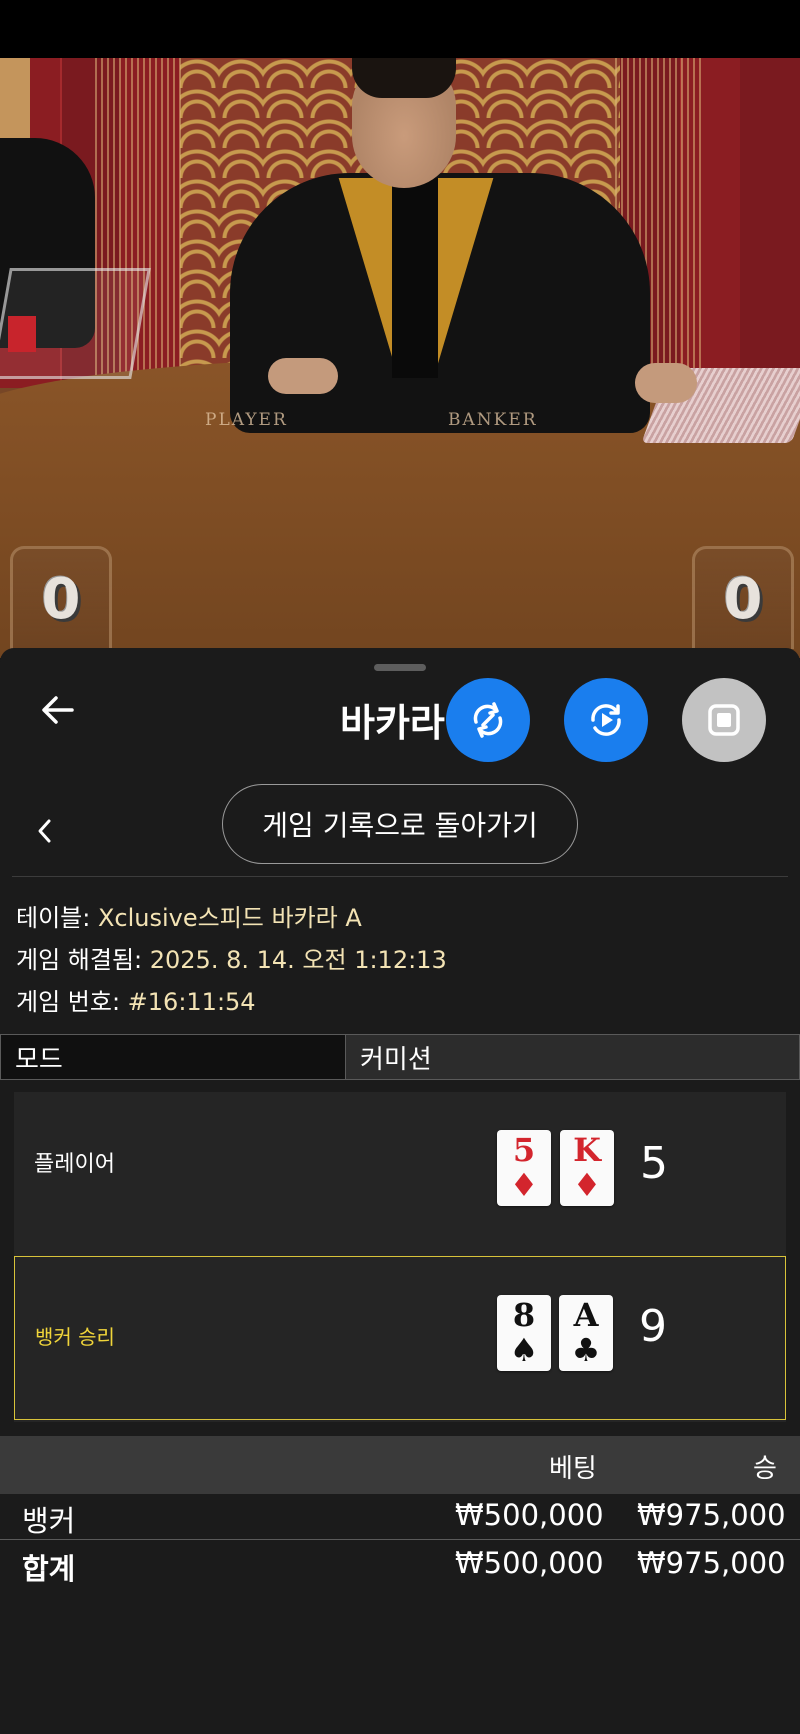 The image size is (800, 1734). Describe the element at coordinates (392, 723) in the screenshot. I see `page-title: 바카라` at that location.